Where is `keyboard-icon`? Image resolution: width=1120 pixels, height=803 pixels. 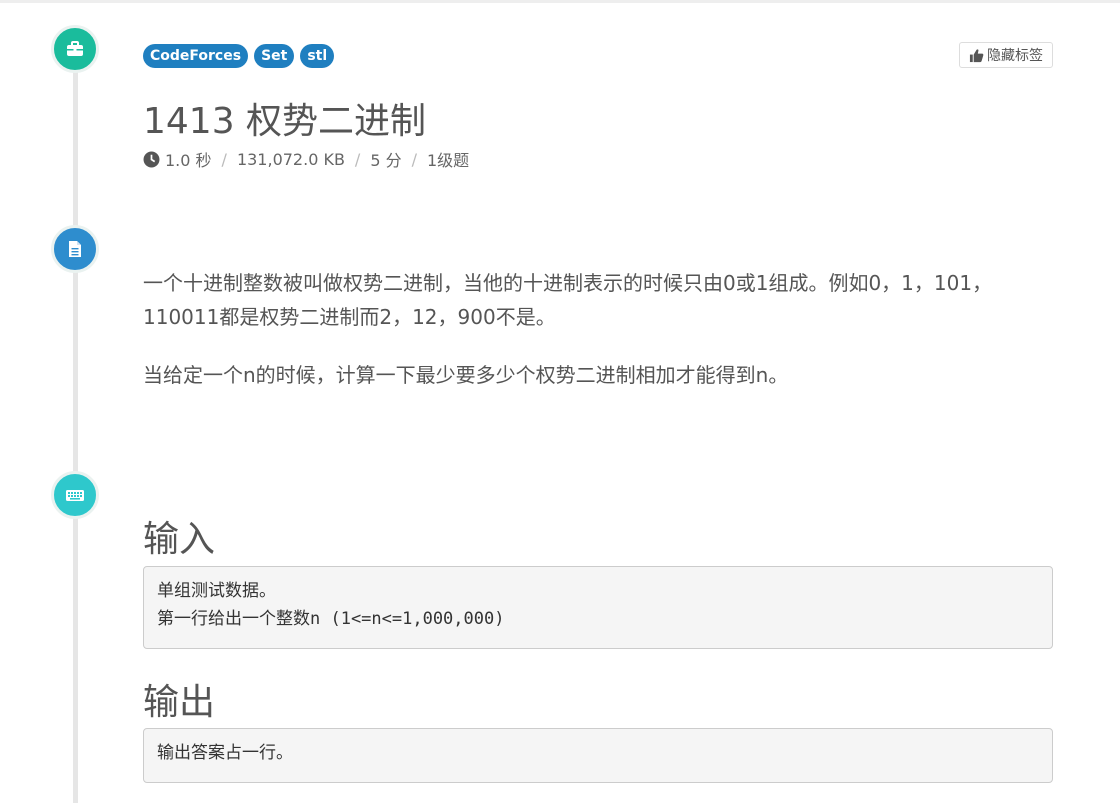
keyboard-icon is located at coordinates (75, 495).